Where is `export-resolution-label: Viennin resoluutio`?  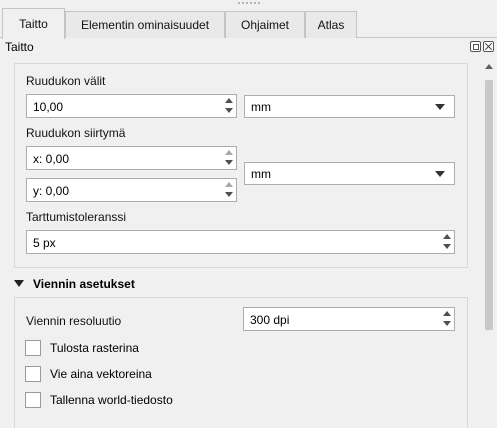 export-resolution-label: Viennin resoluutio is located at coordinates (74, 321).